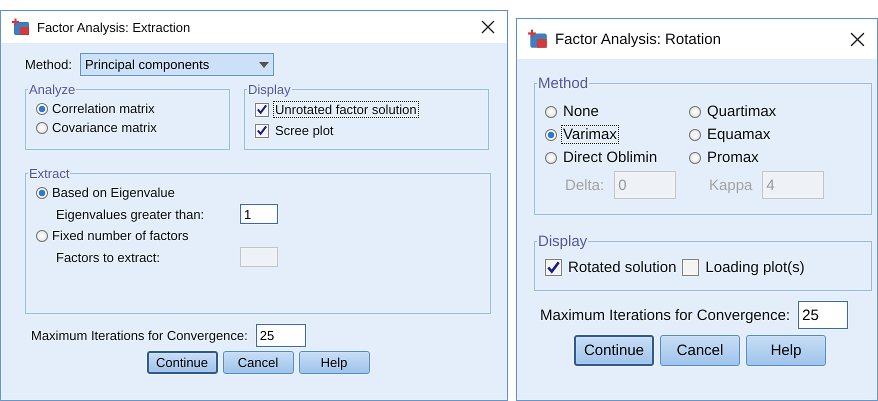 Image resolution: width=878 pixels, height=401 pixels. Describe the element at coordinates (738, 134) in the screenshot. I see `option-label: Equamax` at that location.